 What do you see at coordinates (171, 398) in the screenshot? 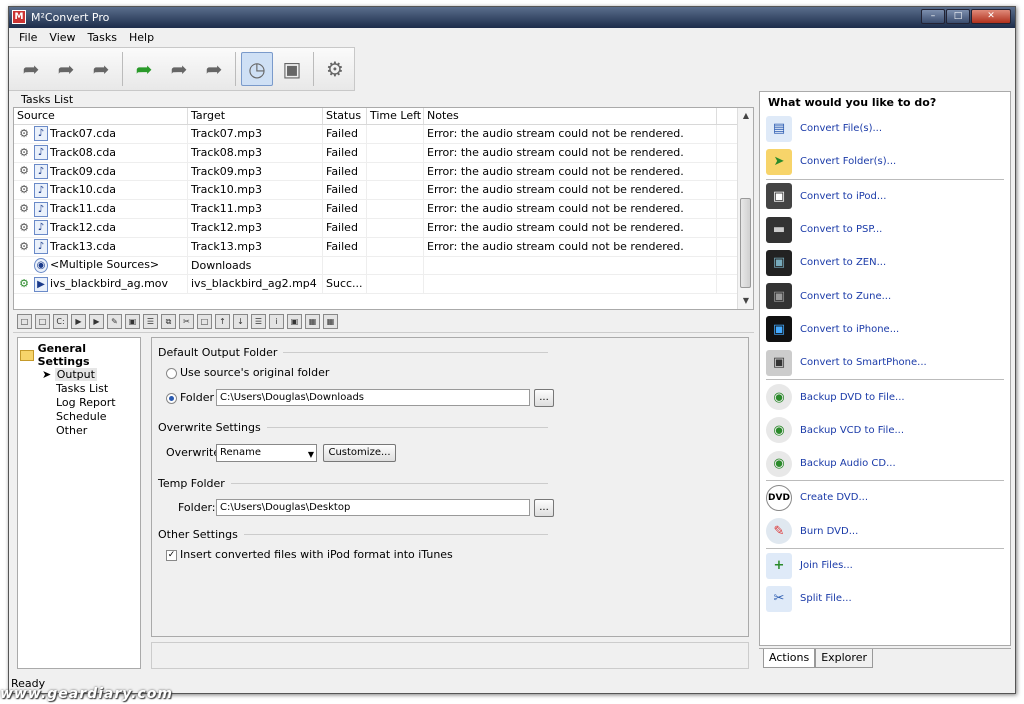
I see `radio-selected-icon` at bounding box center [171, 398].